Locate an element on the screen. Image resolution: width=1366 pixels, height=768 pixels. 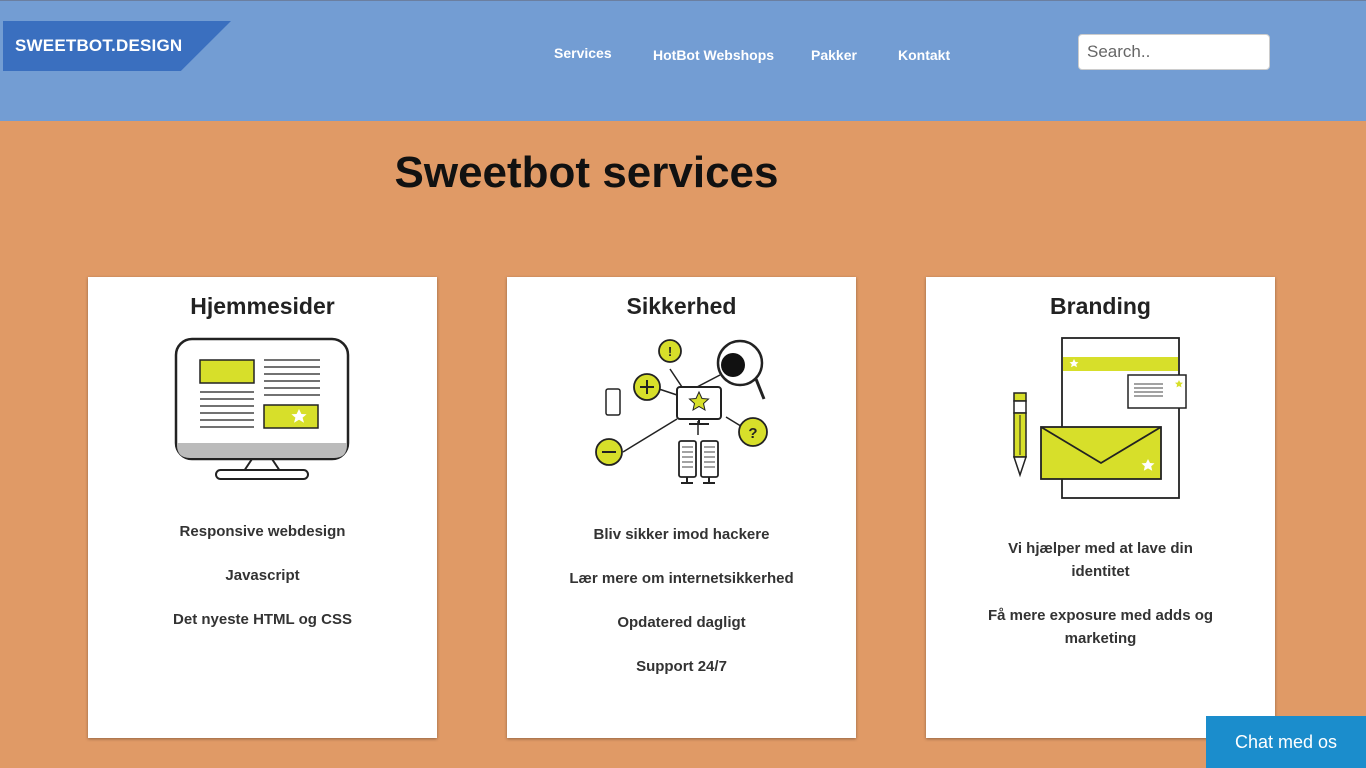
card-item: Få mere exposure med adds og marketing is located at coordinates (1100, 627).